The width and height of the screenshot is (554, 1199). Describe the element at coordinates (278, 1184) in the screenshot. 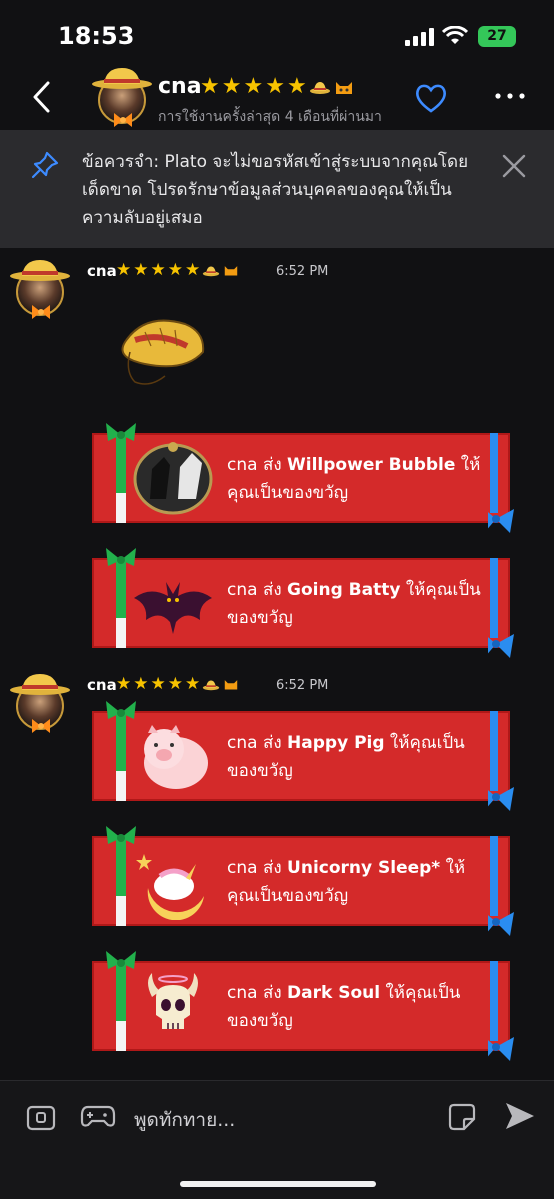

I see `home-indicator` at that location.